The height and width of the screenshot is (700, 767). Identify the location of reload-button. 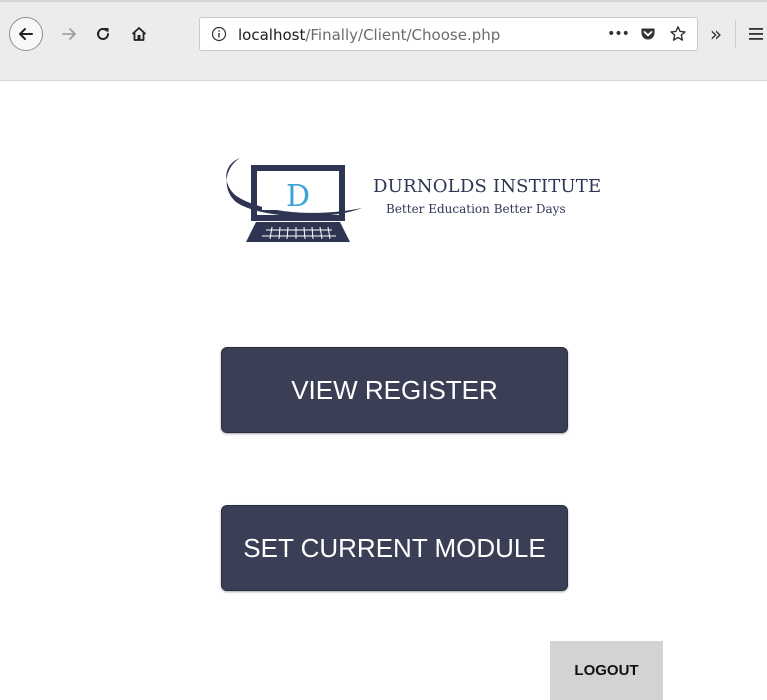
(103, 34).